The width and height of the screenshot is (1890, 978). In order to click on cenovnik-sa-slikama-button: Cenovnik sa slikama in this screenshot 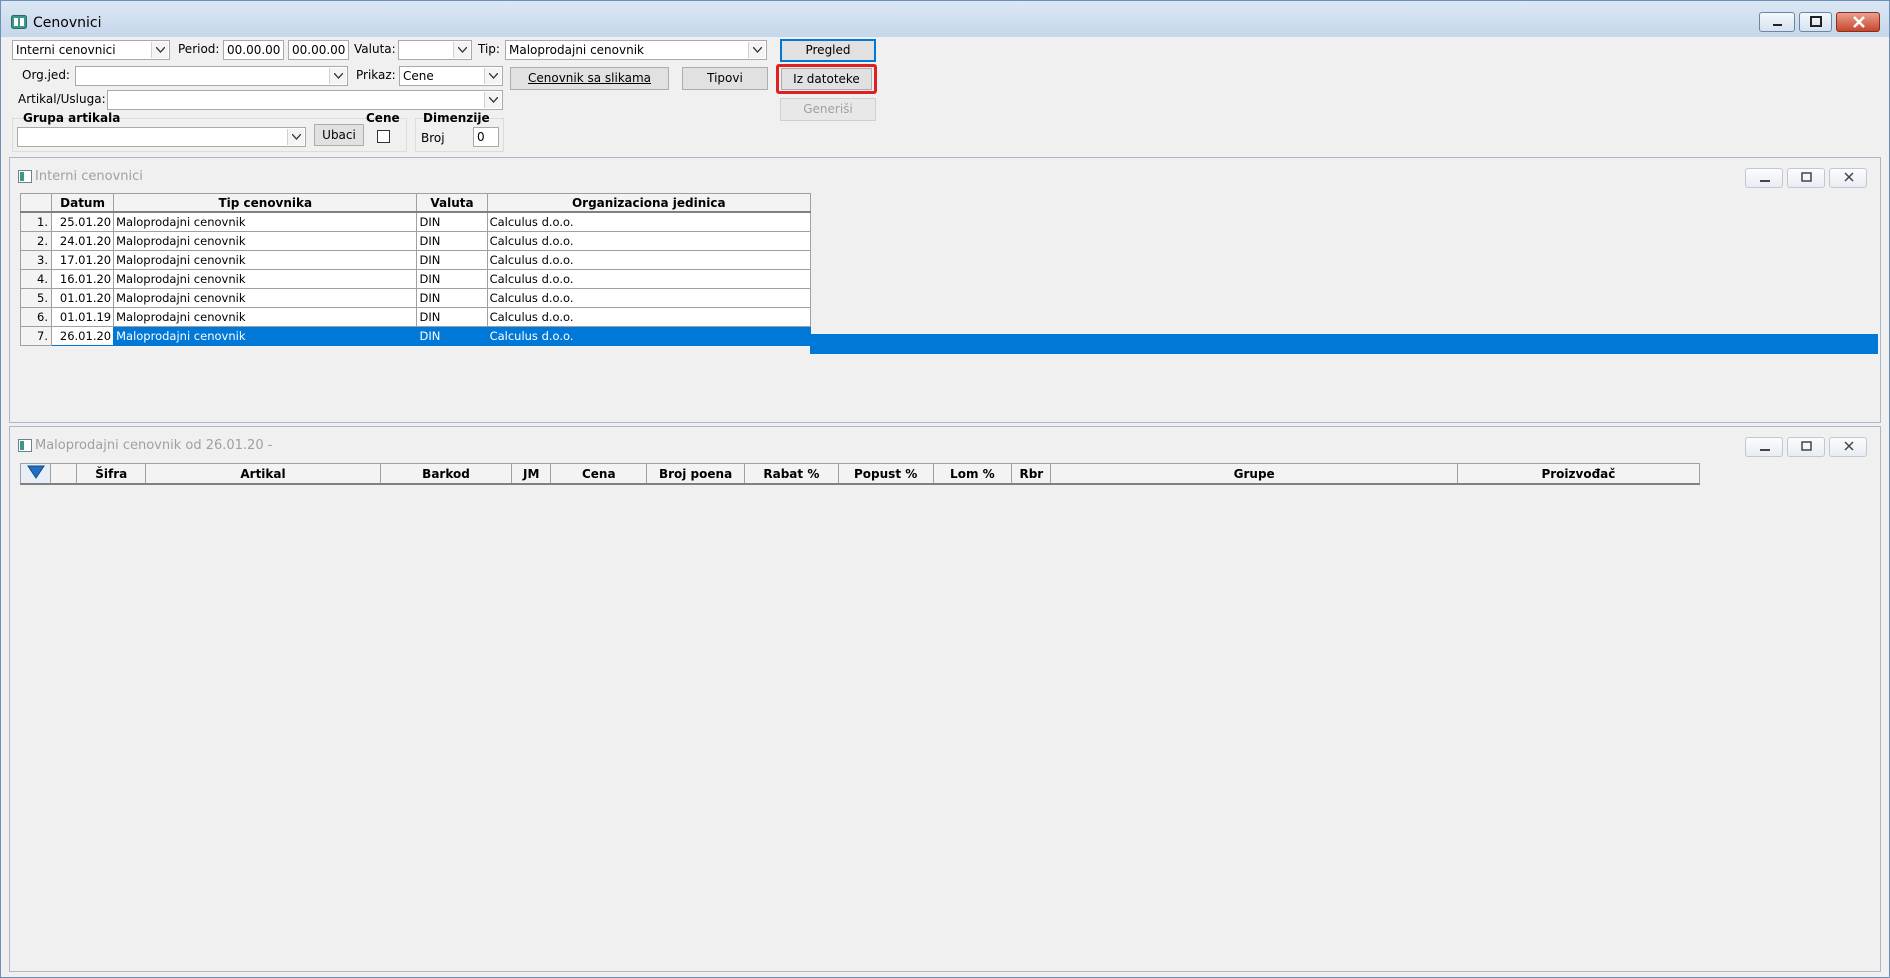, I will do `click(589, 78)`.